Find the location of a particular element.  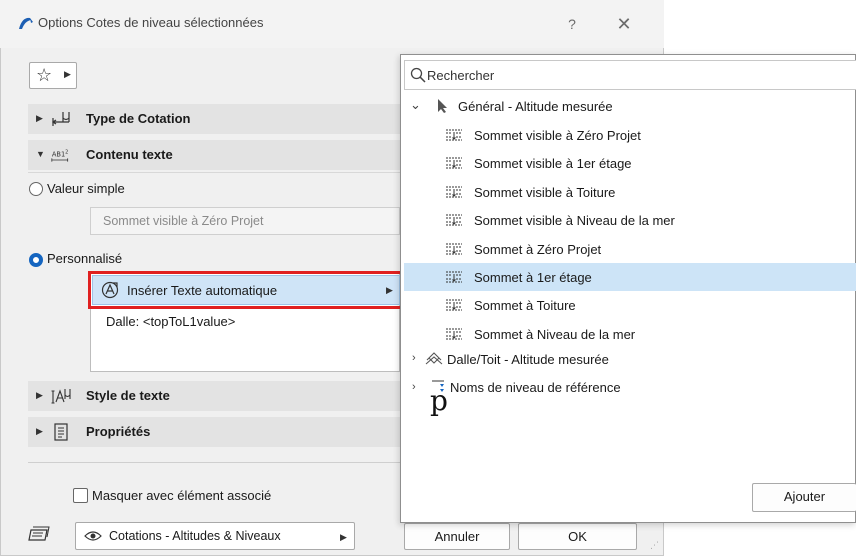

autotext-item-label: Sommet à Niveau de la mer is located at coordinates (555, 334).